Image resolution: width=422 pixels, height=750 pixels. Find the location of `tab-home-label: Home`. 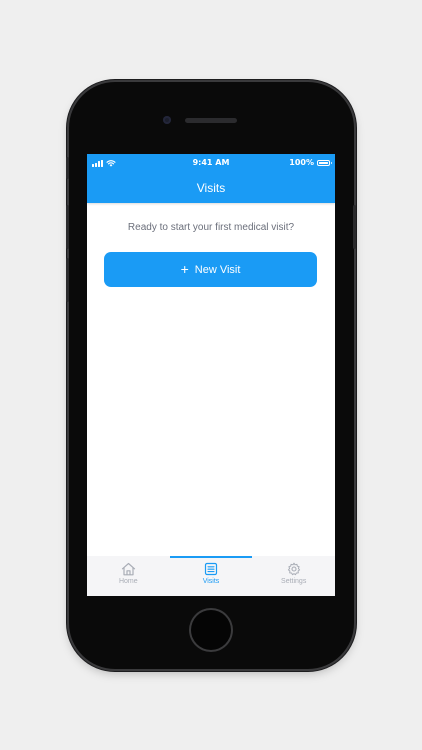

tab-home-label: Home is located at coordinates (128, 581).